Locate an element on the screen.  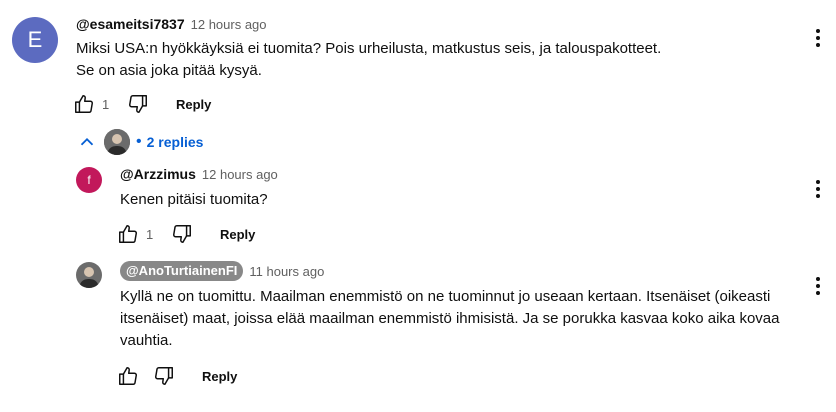
reply-avatar: f is located at coordinates (89, 180).